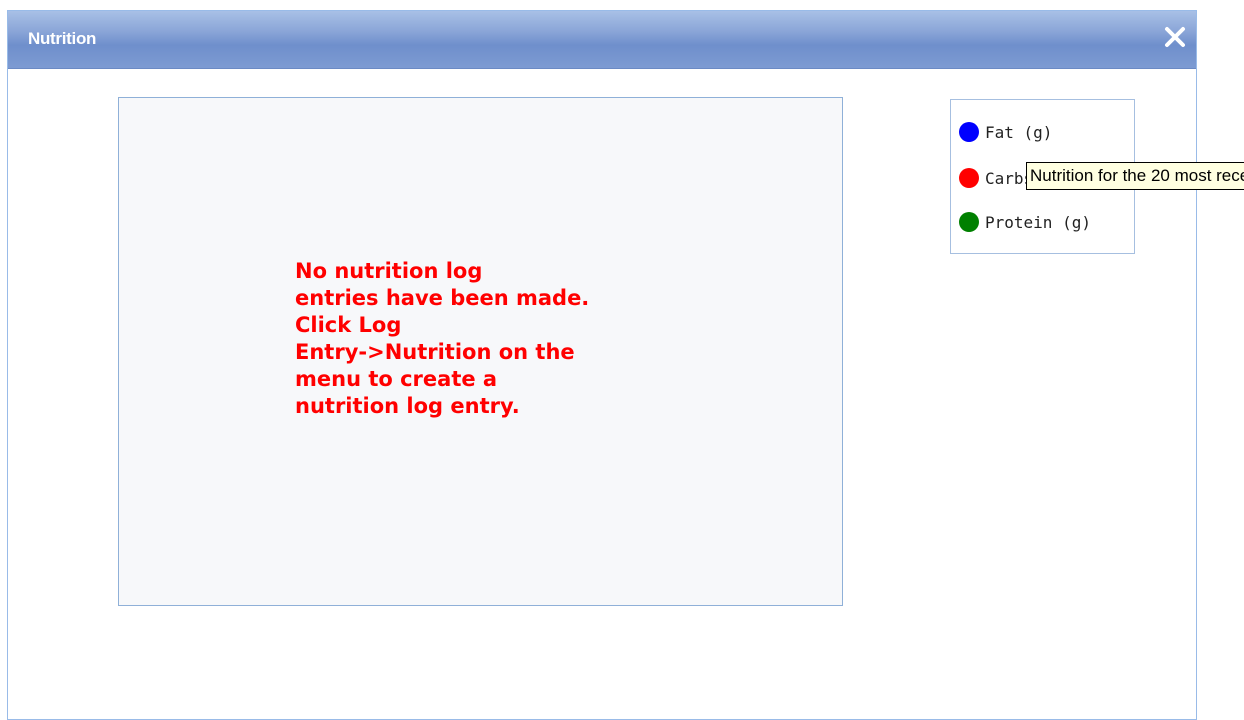  I want to click on blue-dot-icon, so click(969, 132).